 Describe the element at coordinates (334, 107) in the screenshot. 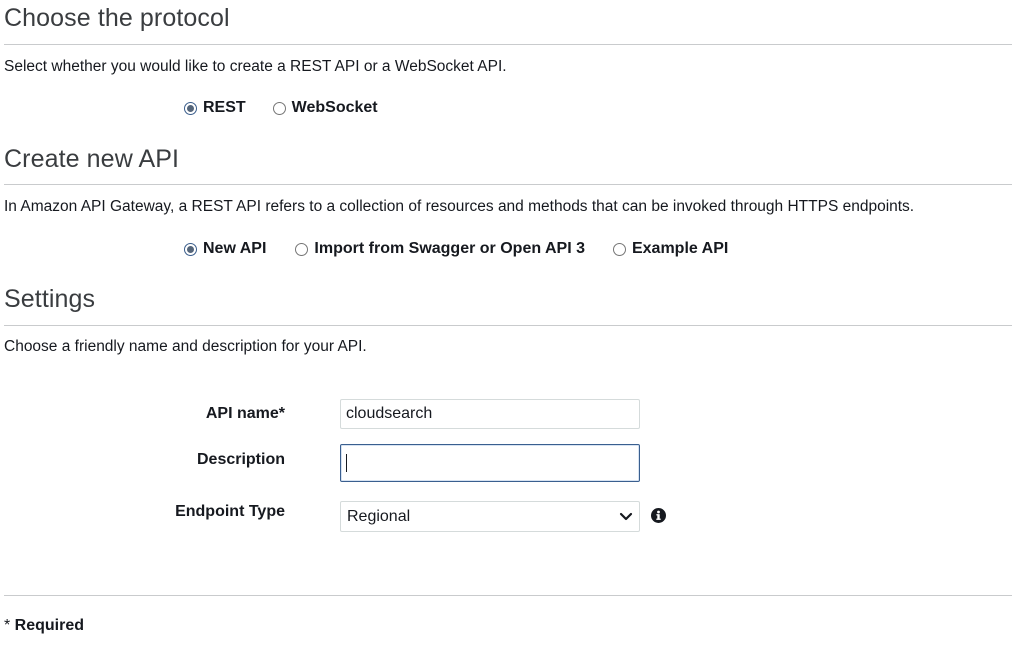

I see `radio-websocket-label: WebSocket` at that location.